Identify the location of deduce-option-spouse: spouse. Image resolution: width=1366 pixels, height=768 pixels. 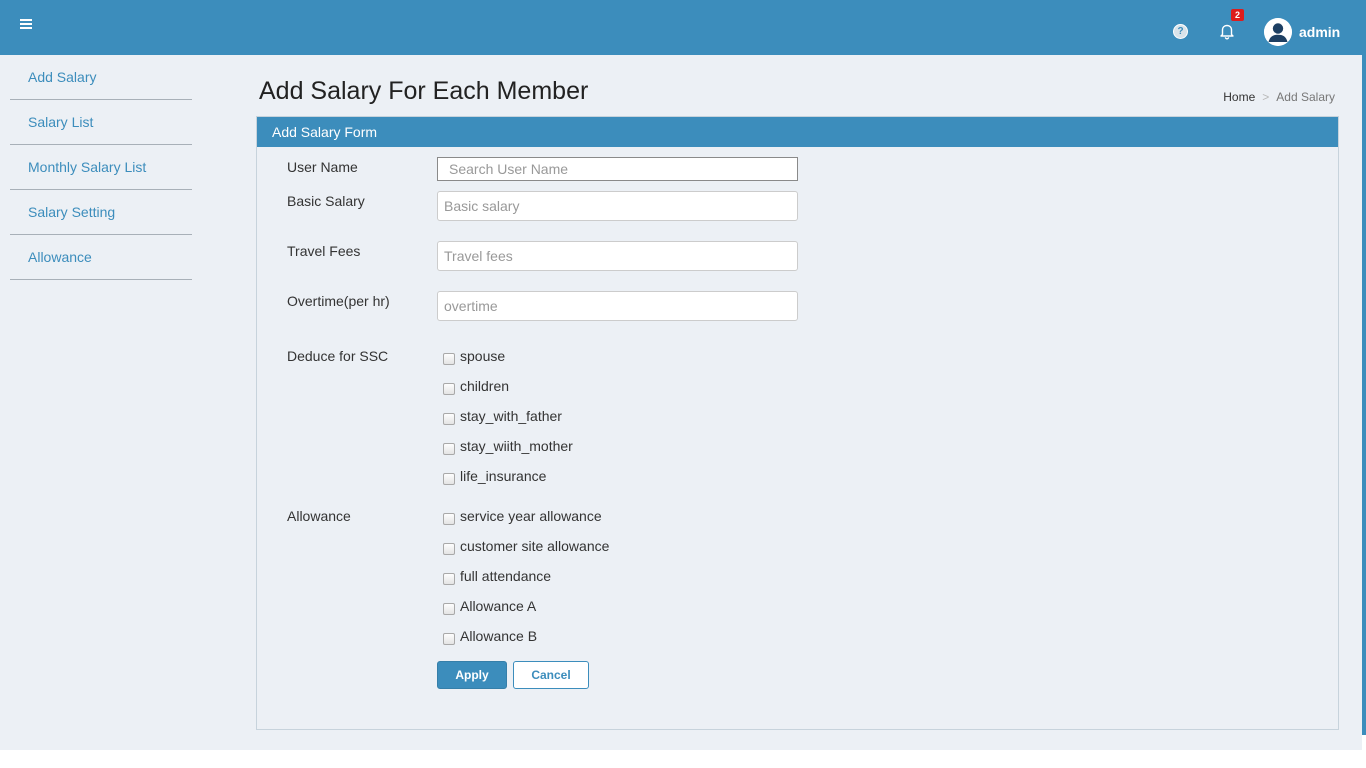
(474, 356).